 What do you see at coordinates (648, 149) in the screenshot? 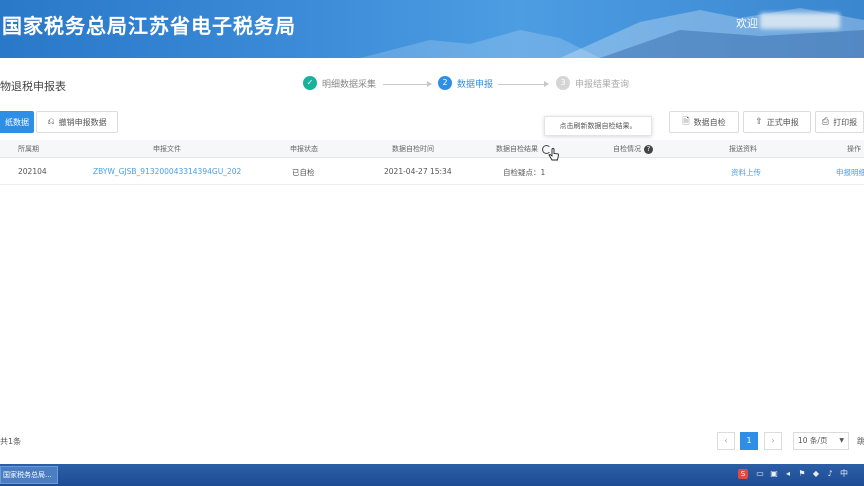
I see `help-icon: ?` at bounding box center [648, 149].